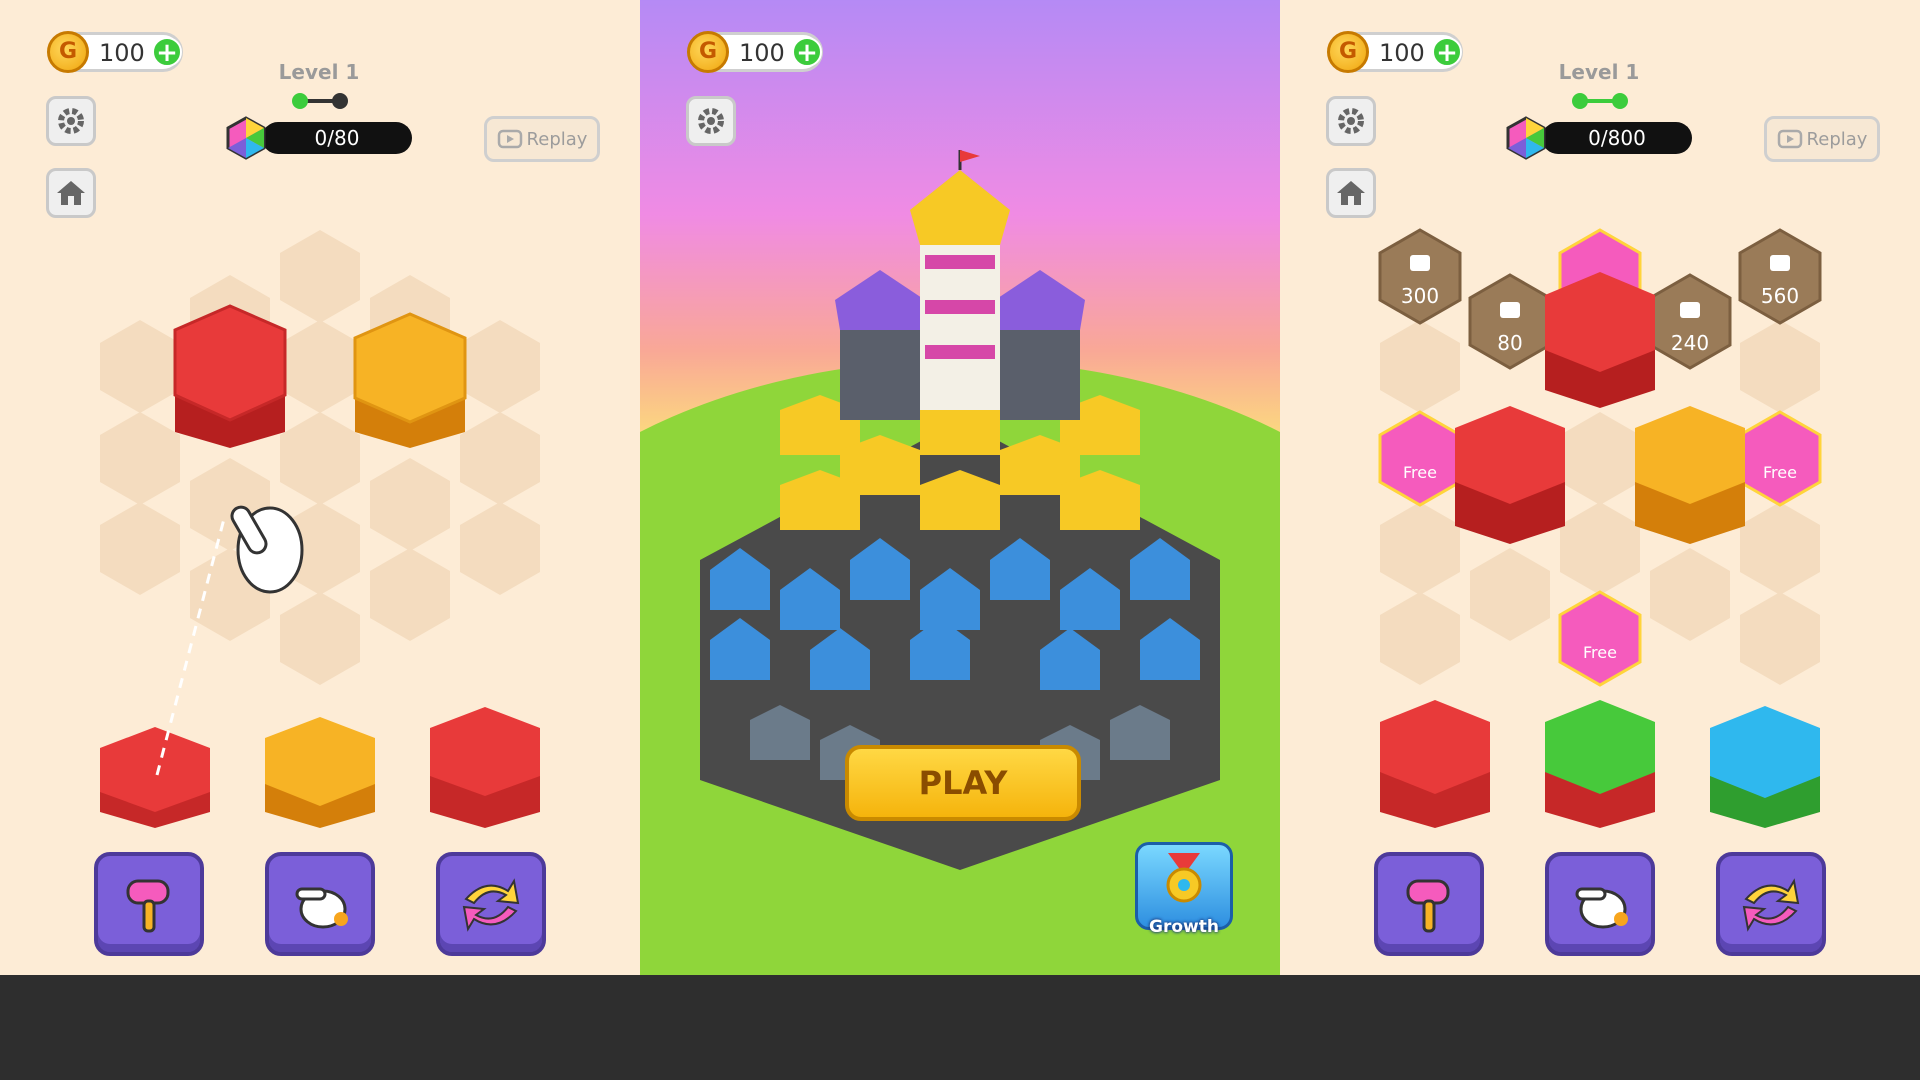  I want to click on tray-piece-orange, so click(320, 772).